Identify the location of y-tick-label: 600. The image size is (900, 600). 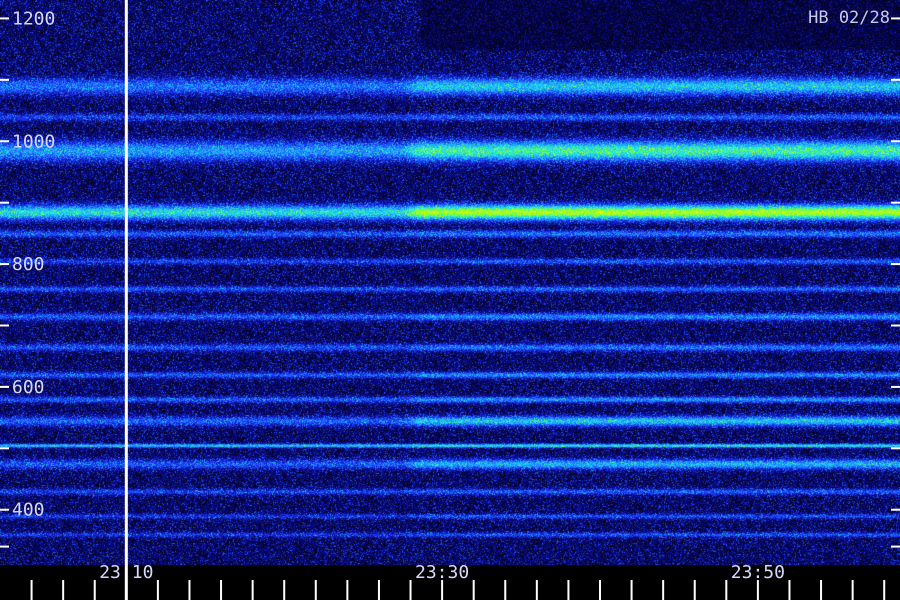
(28, 387).